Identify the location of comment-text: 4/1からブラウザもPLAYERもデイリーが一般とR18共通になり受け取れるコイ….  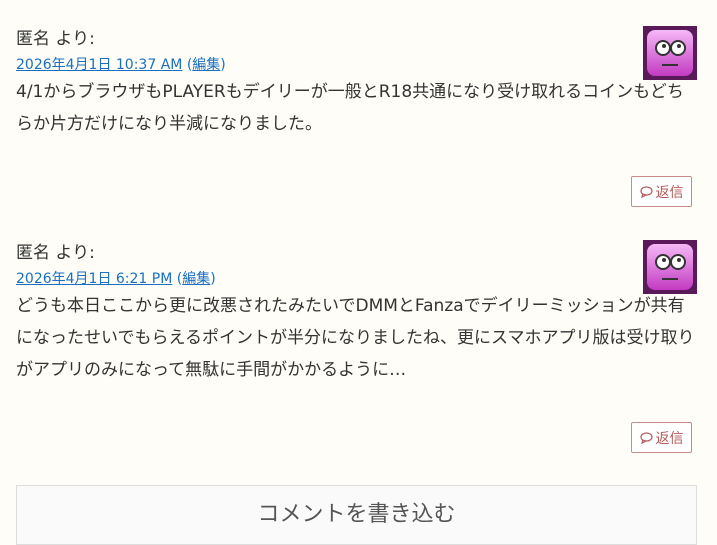
(350, 108).